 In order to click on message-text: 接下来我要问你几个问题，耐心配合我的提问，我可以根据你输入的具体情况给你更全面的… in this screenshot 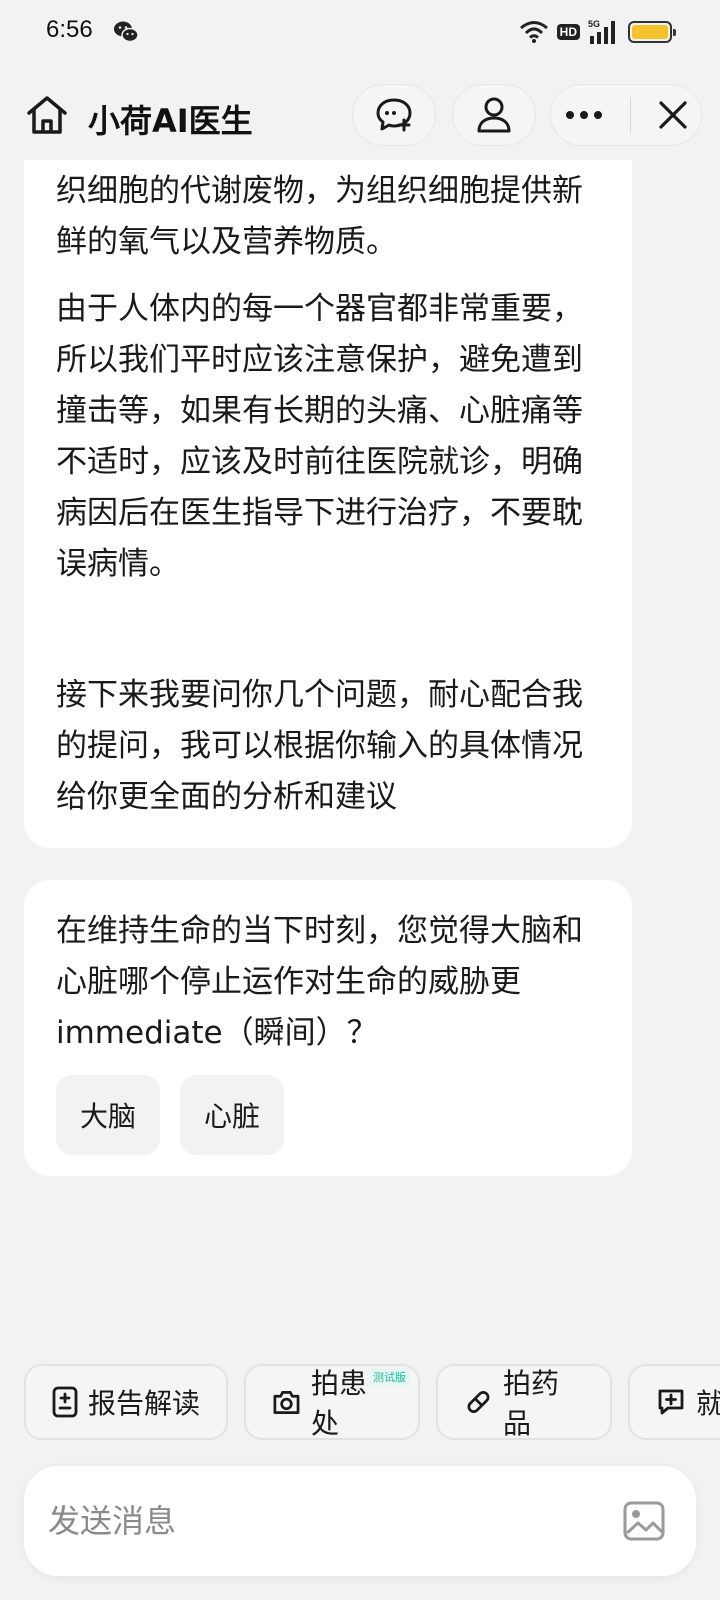, I will do `click(319, 746)`.